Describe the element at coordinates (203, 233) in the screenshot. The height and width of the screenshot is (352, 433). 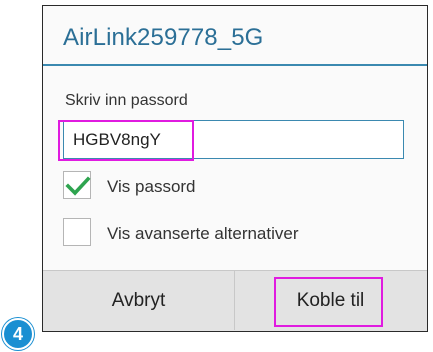
I see `advanced-options-label: Vis avanserte alternativer` at that location.